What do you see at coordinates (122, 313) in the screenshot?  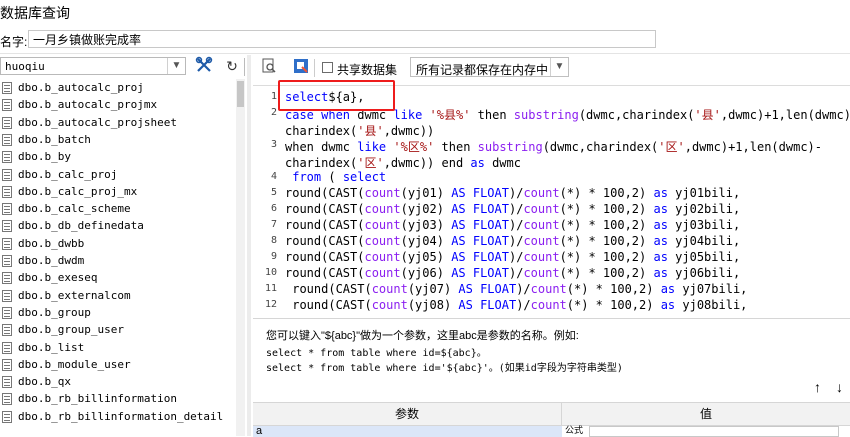 I see `tree-item: dbo.b_group` at bounding box center [122, 313].